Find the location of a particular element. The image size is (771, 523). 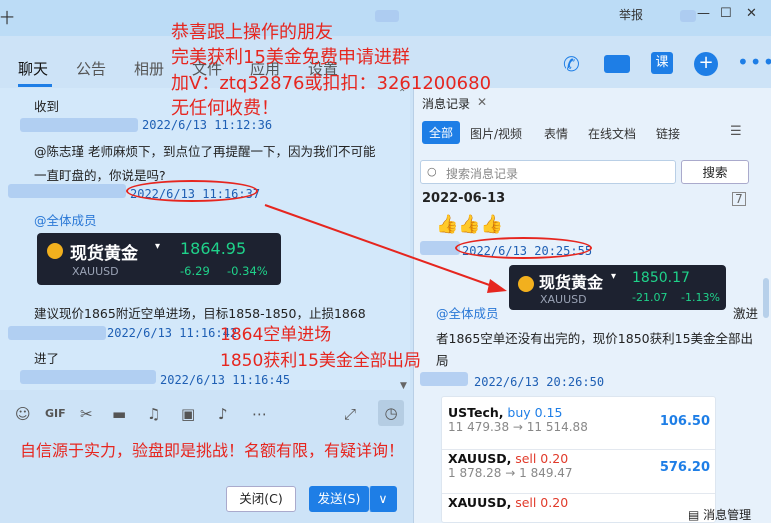

promo-mid-1: 1864空单进场 is located at coordinates (276, 335).